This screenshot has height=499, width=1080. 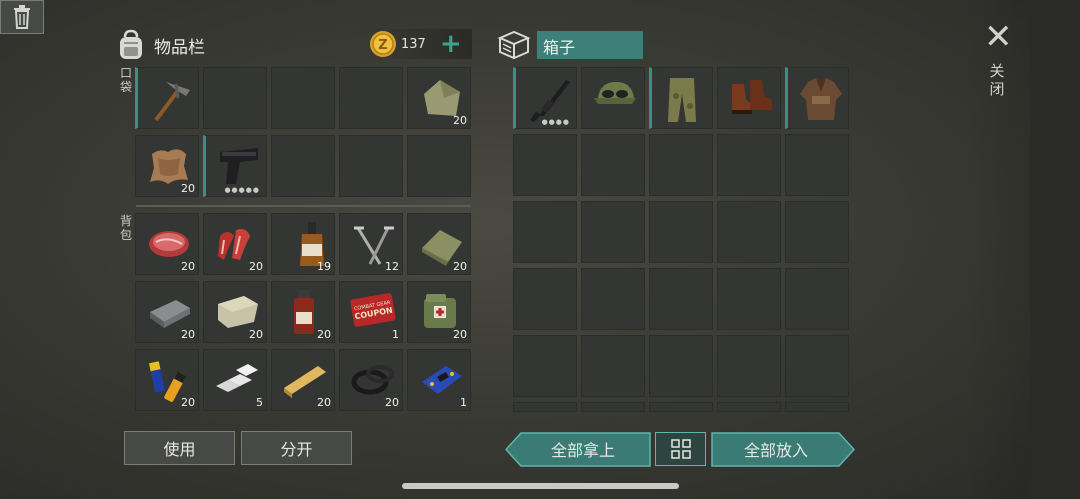 What do you see at coordinates (383, 44) in the screenshot?
I see `coin-icon: Z` at bounding box center [383, 44].